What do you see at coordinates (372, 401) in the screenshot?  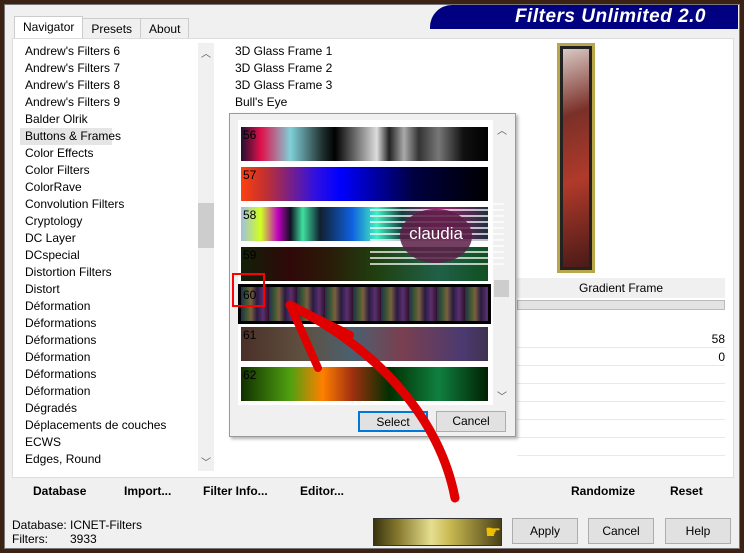 I see `red-arrow` at bounding box center [372, 401].